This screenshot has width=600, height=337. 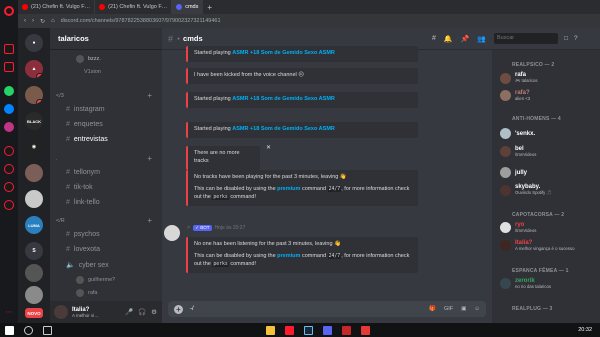 What do you see at coordinates (34, 95) in the screenshot?
I see `server-icon: 1` at bounding box center [34, 95].